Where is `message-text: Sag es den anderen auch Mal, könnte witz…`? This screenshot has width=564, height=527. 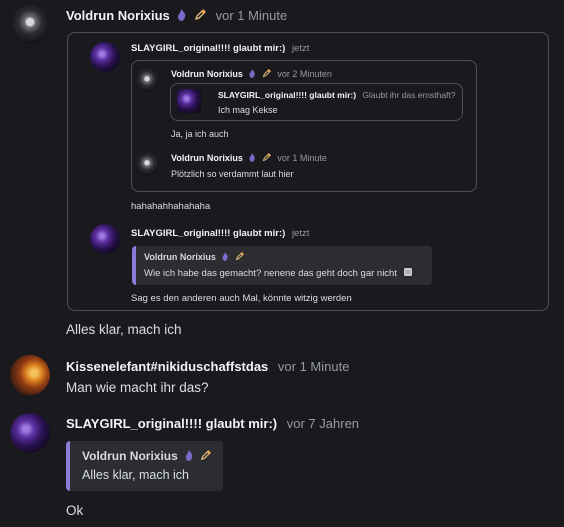 message-text: Sag es den anderen auch Mal, könnte witz… is located at coordinates (241, 298).